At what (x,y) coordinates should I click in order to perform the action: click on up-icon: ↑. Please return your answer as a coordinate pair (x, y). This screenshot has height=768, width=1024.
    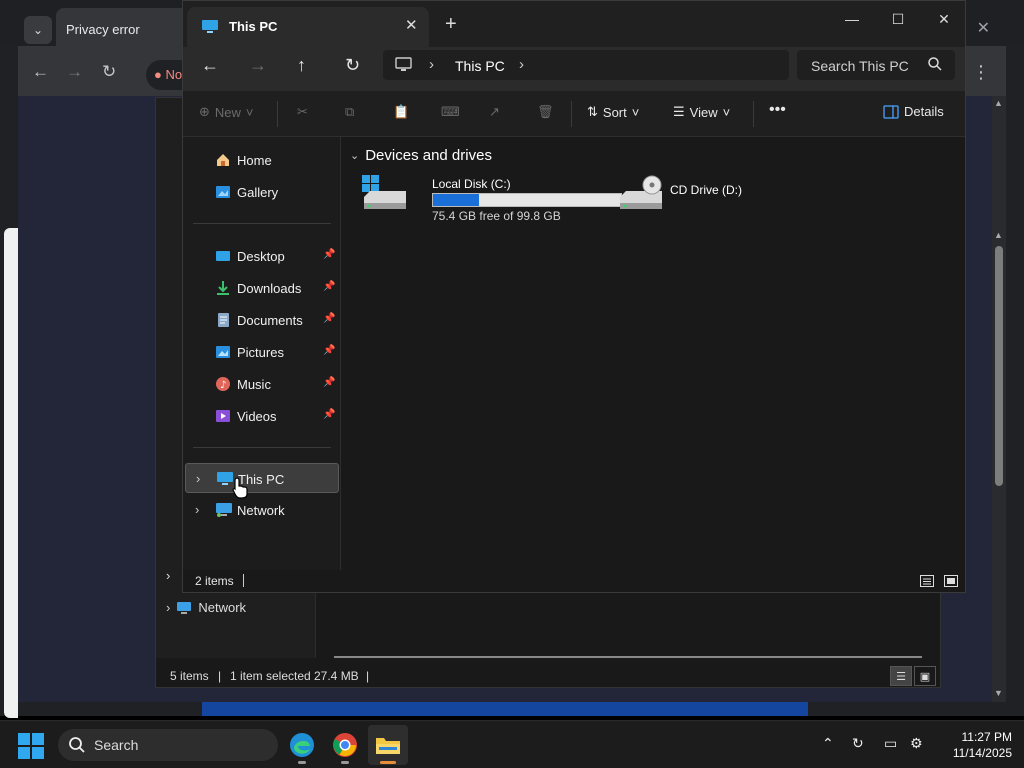
    Looking at the image, I should click on (301, 65).